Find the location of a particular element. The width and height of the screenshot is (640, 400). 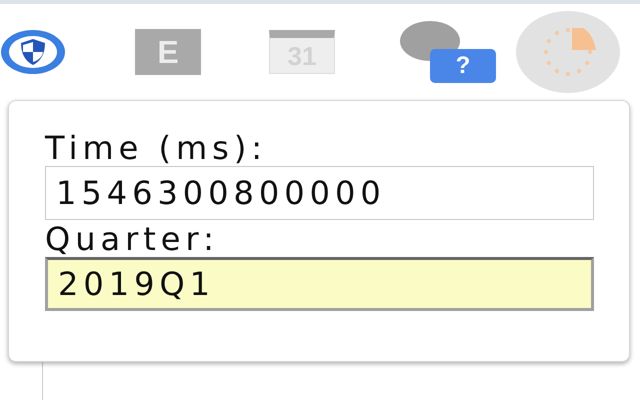

text-field: 2019Q1 is located at coordinates (319, 284).